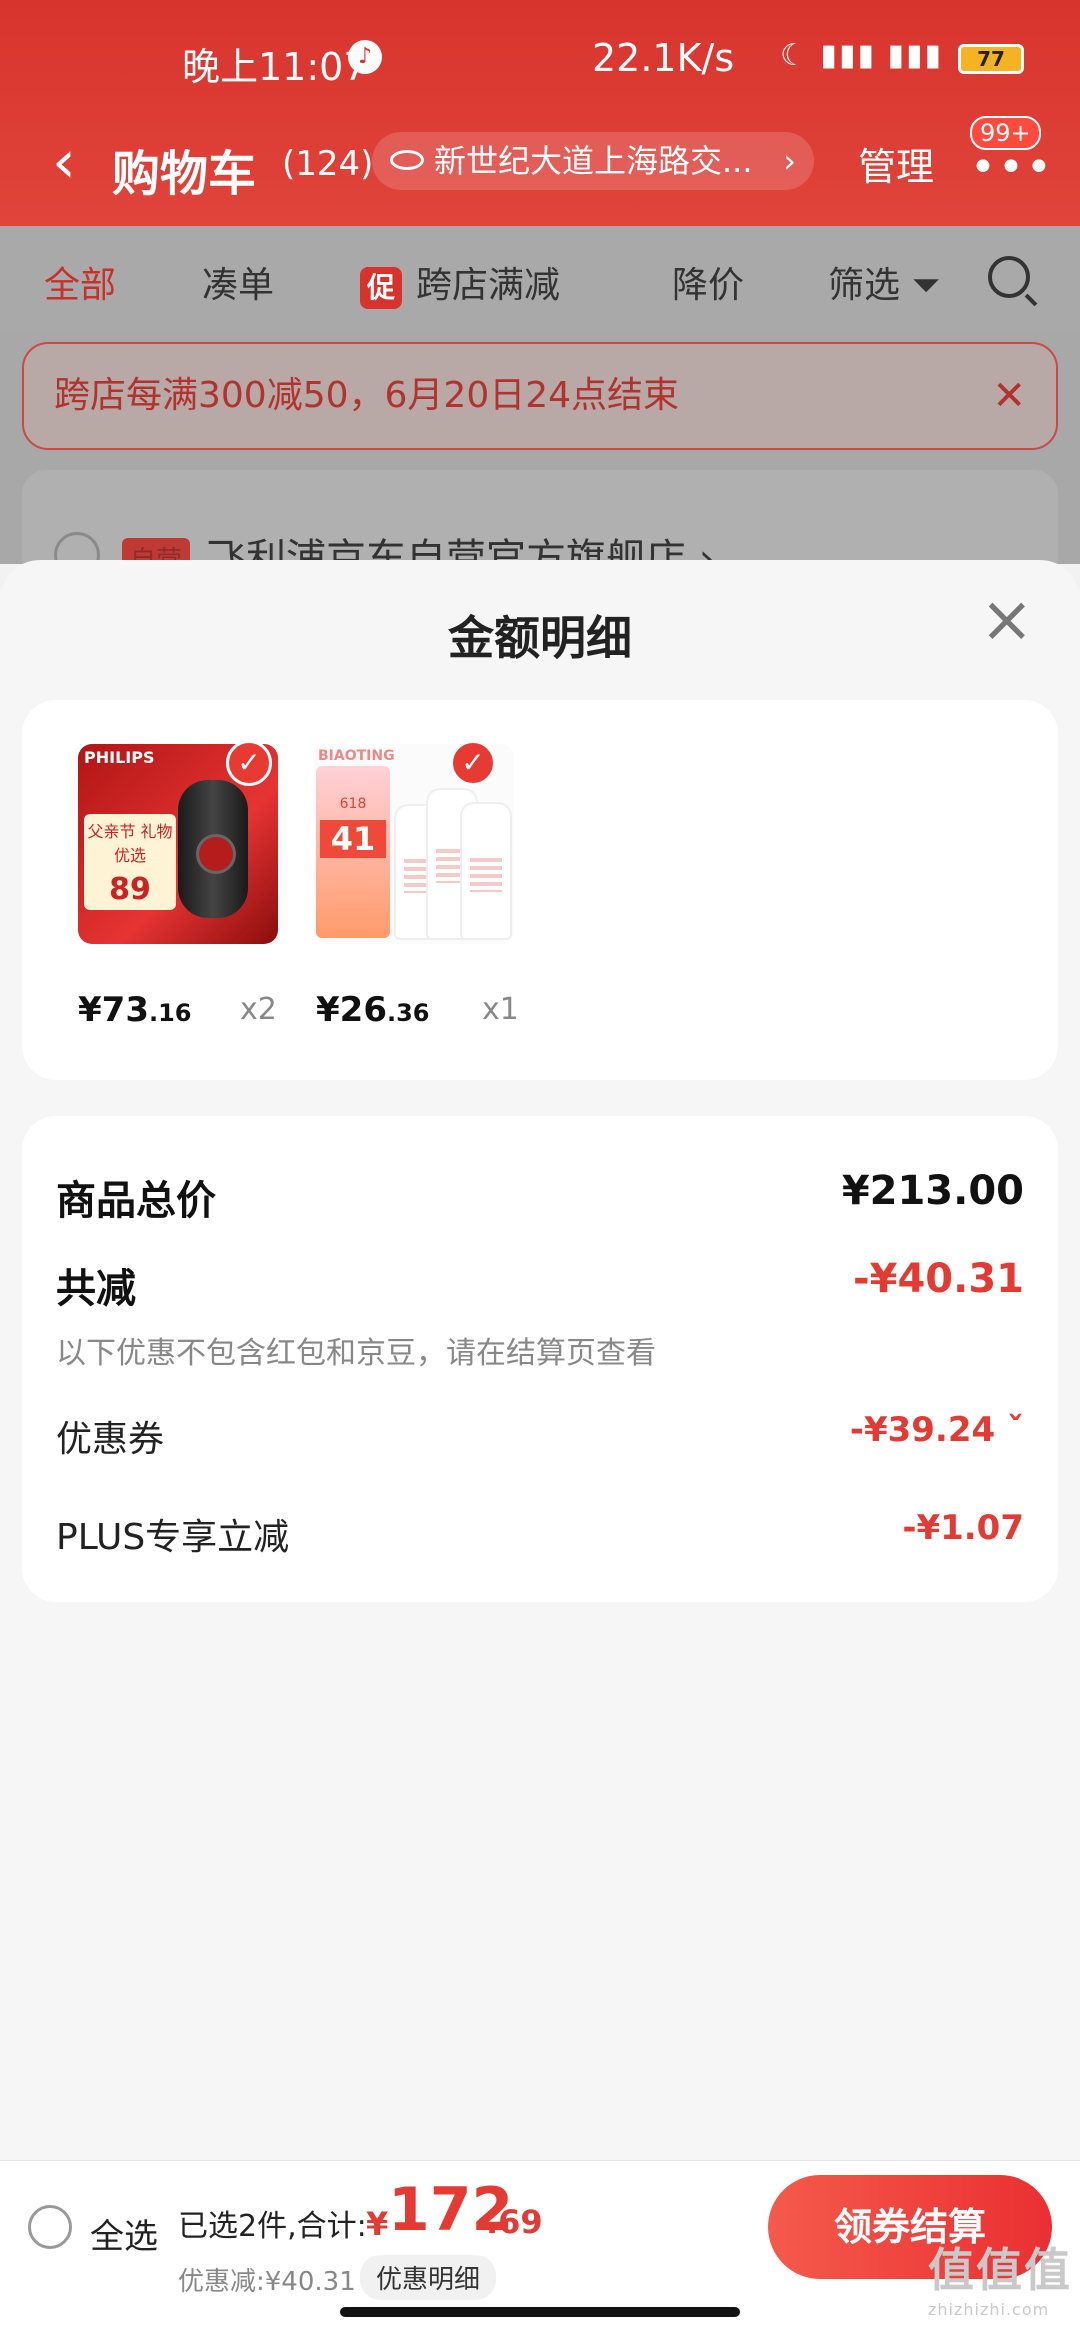 The image size is (1080, 2340). What do you see at coordinates (488, 285) in the screenshot?
I see `tab-cross-store-label: 跨店满减` at bounding box center [488, 285].